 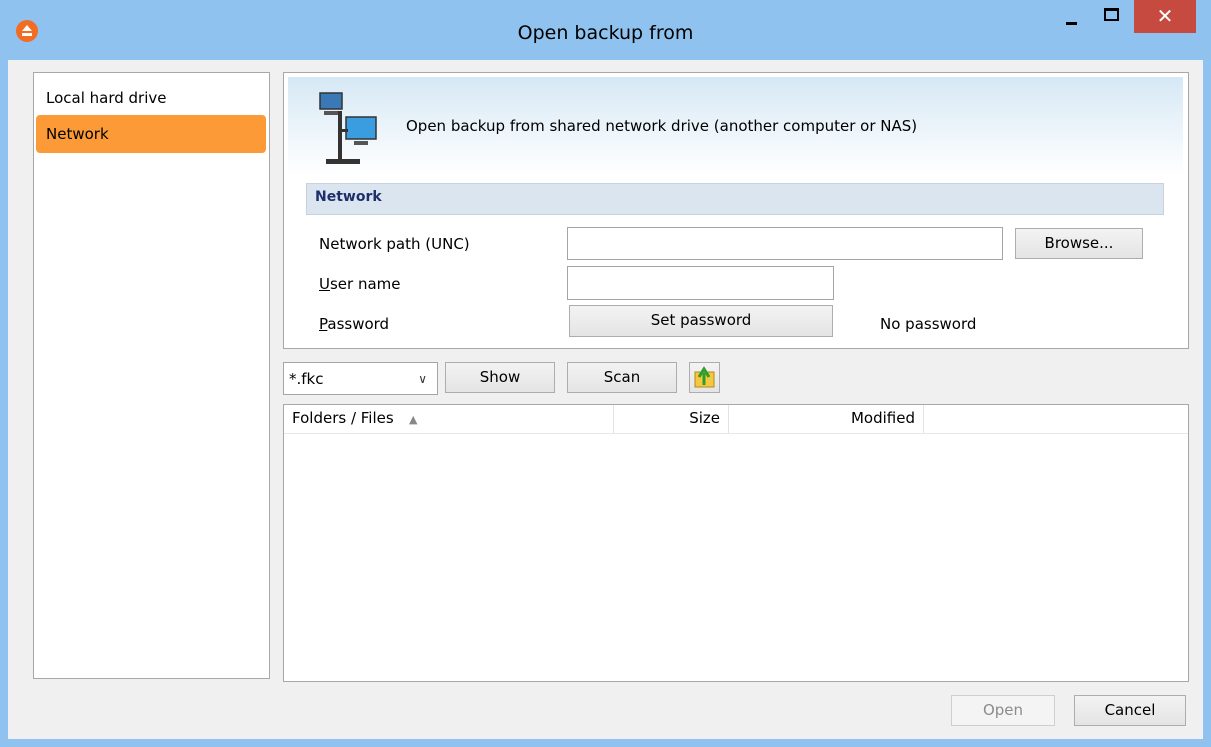 I want to click on folder-up-icon, so click(x=704, y=377).